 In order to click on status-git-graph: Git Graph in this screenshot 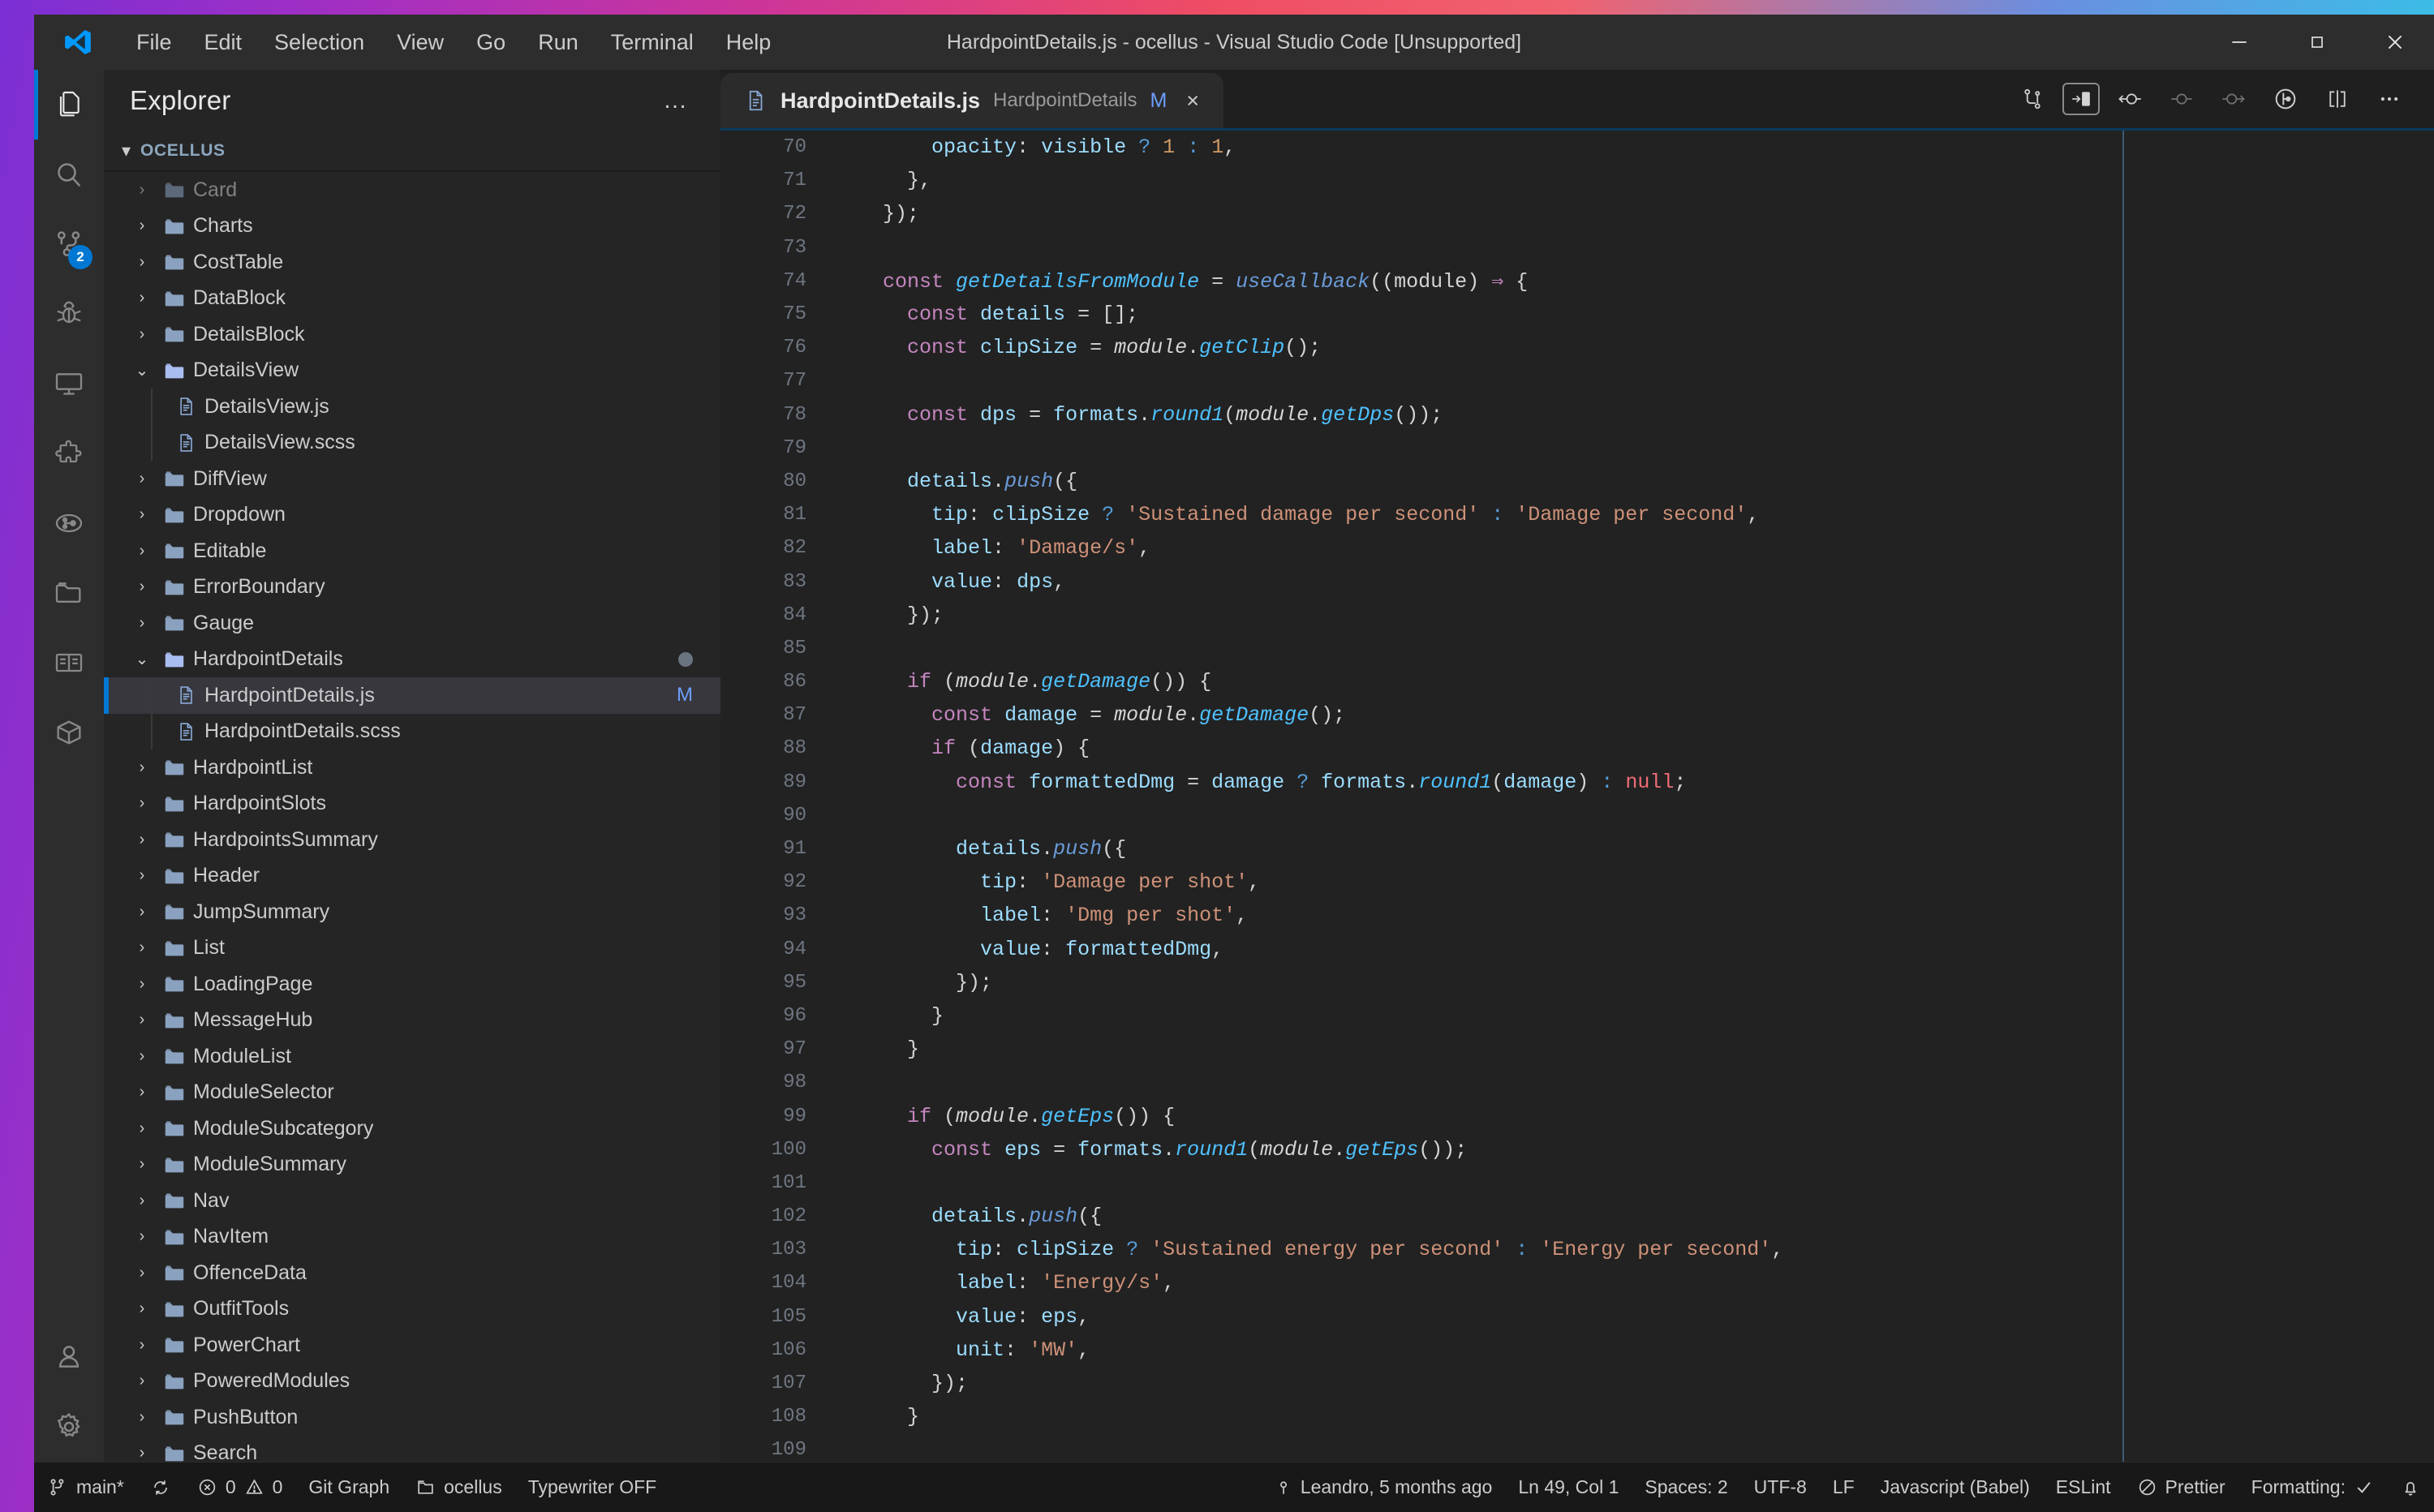, I will do `click(348, 1487)`.